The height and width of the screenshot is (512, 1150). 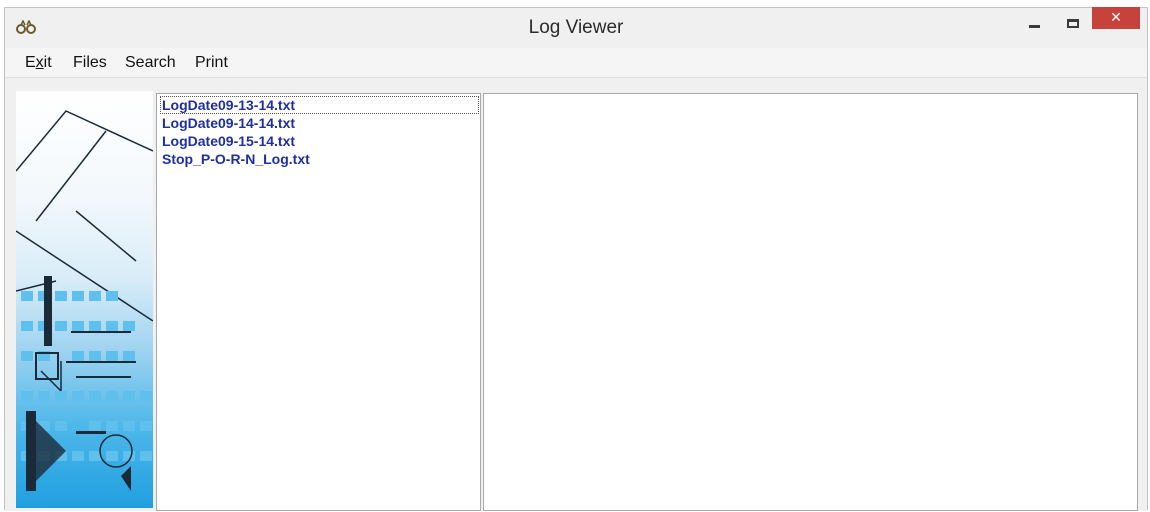 I want to click on log-file-item: LogDate09-14-14.txt, so click(x=319, y=123).